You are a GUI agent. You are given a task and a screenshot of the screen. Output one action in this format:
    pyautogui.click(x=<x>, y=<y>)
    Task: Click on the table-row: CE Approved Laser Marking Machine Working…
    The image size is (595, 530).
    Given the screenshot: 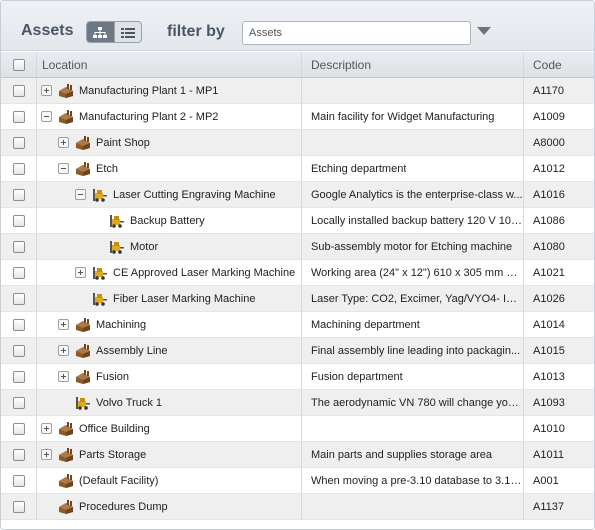 What is the action you would take?
    pyautogui.click(x=297, y=273)
    